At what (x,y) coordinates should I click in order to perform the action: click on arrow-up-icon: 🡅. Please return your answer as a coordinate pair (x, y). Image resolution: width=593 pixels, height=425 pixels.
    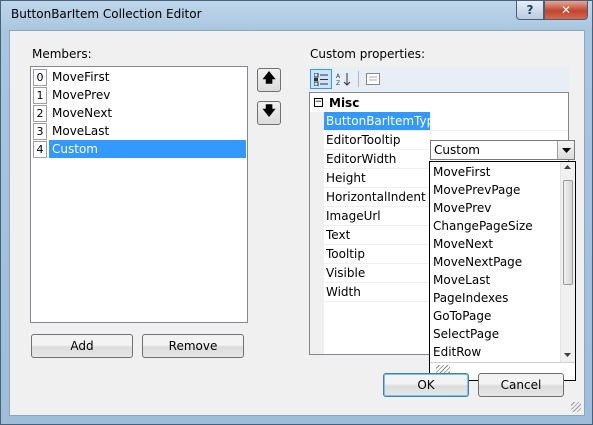
    Looking at the image, I should click on (269, 78).